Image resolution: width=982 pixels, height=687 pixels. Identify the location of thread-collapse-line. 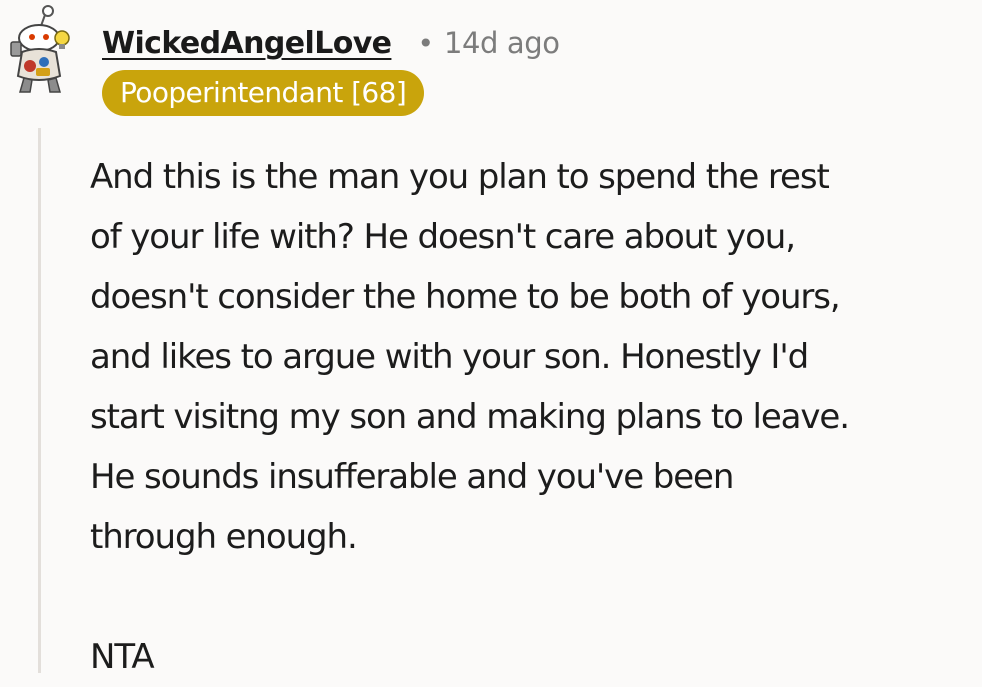
(39, 400).